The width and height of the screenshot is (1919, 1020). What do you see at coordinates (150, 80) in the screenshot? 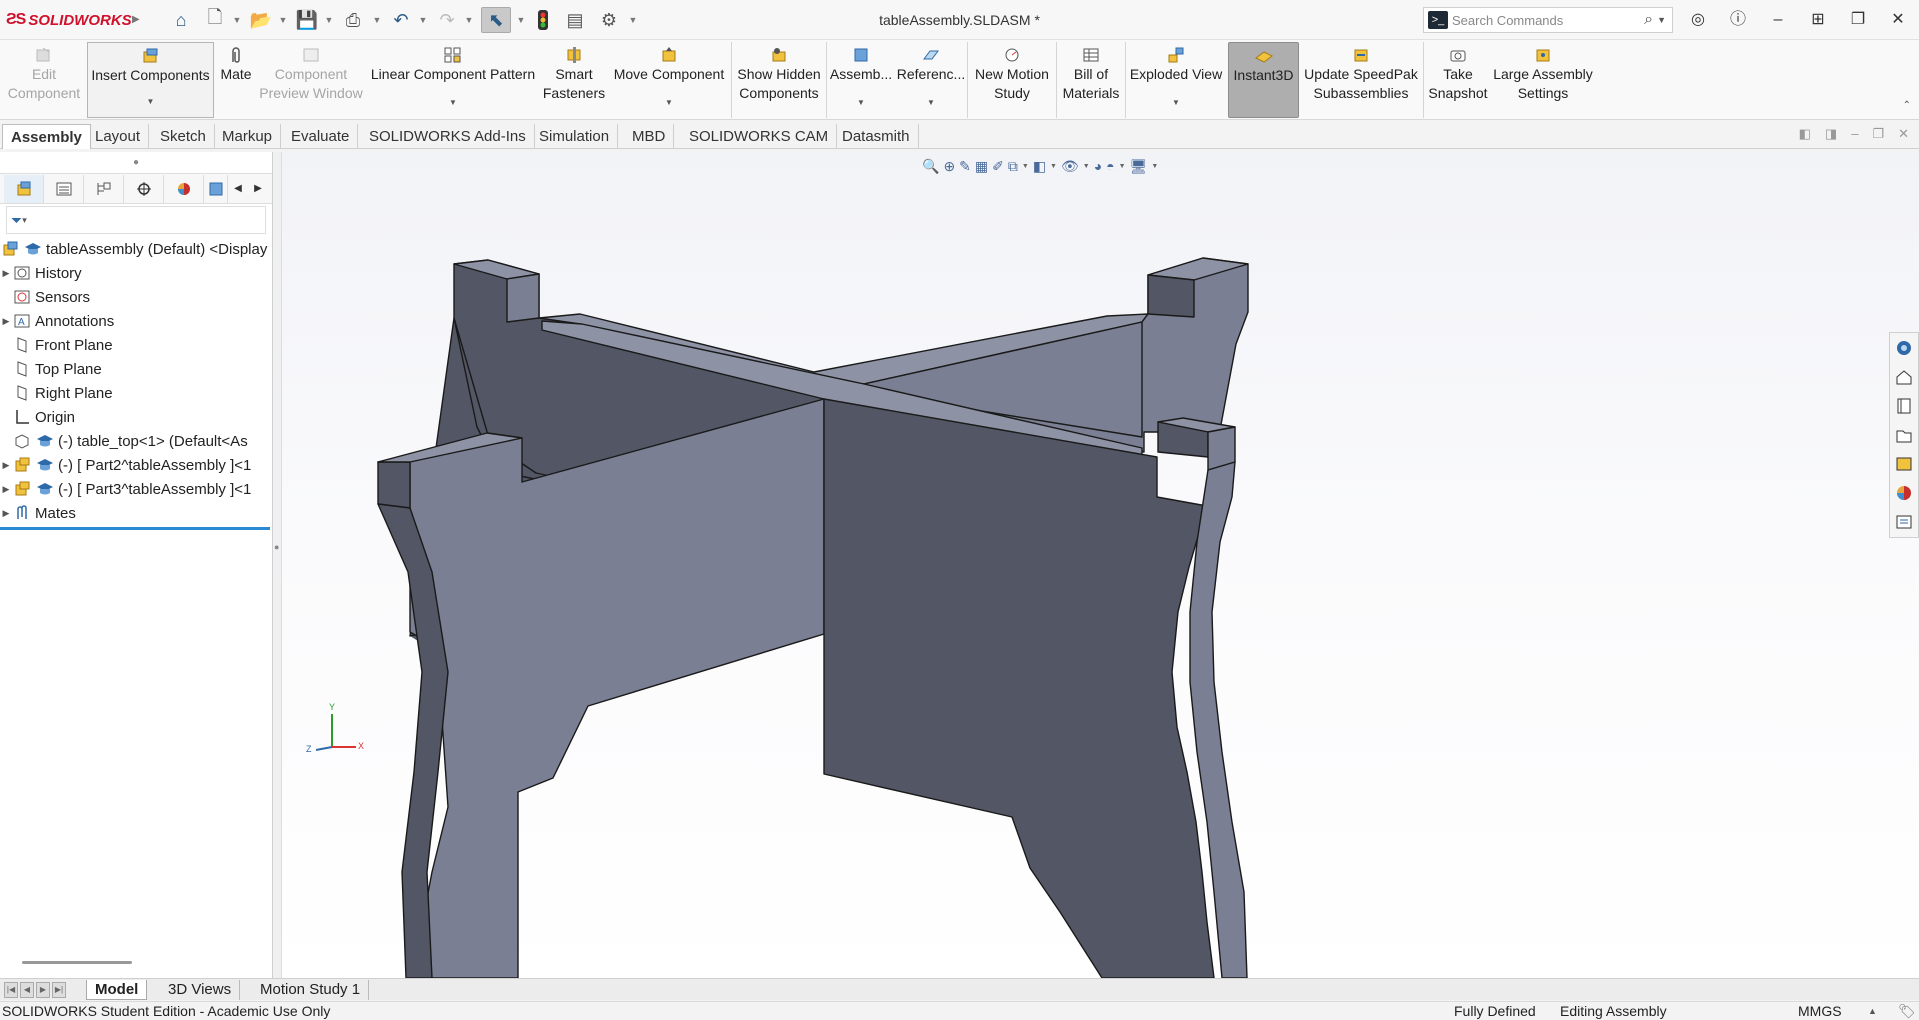
I see `insert-components-button: Insert Components ▼` at bounding box center [150, 80].